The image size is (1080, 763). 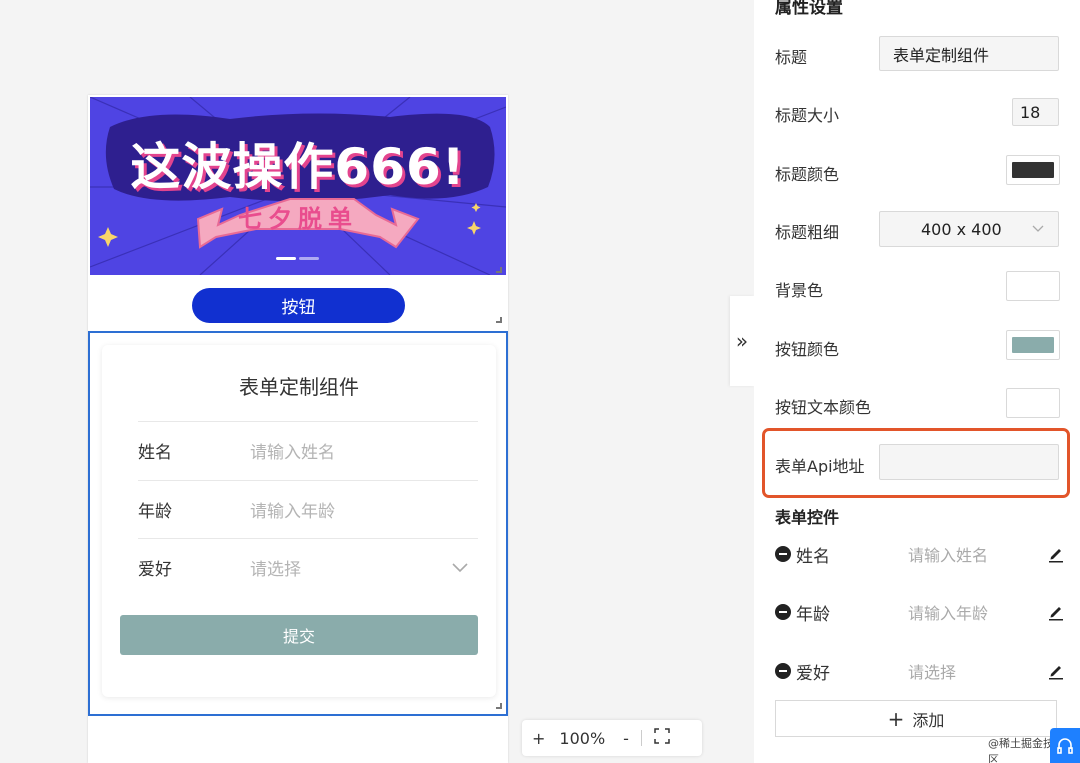 I want to click on banner-title: 这波操作666!, so click(x=298, y=167).